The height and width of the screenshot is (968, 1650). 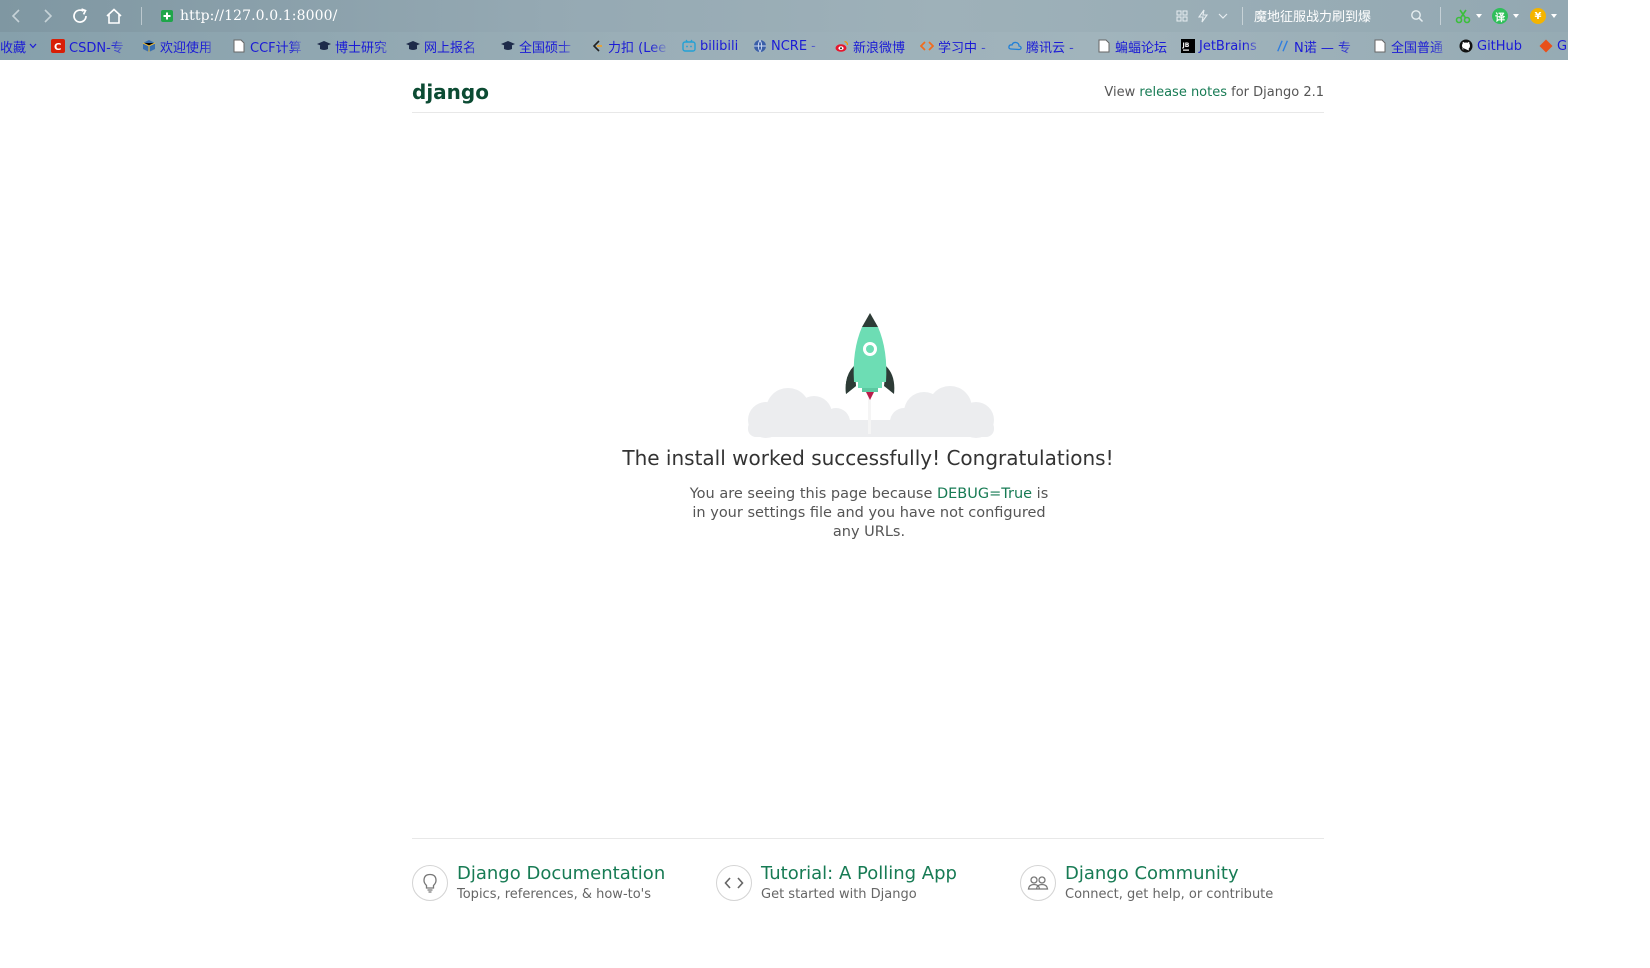 I want to click on home-button, so click(x=114, y=16).